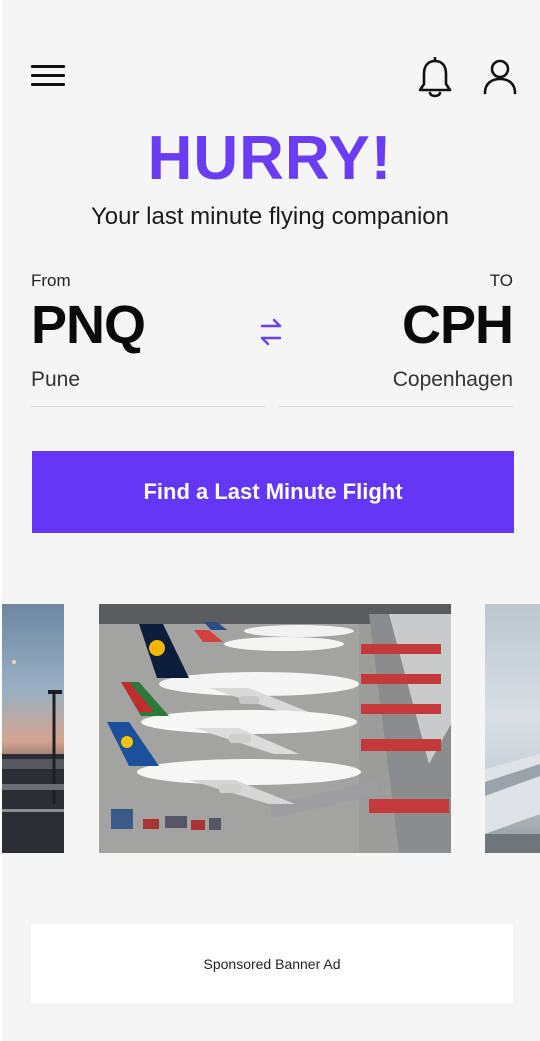  What do you see at coordinates (88, 325) in the screenshot?
I see `origin-code: PNQ` at bounding box center [88, 325].